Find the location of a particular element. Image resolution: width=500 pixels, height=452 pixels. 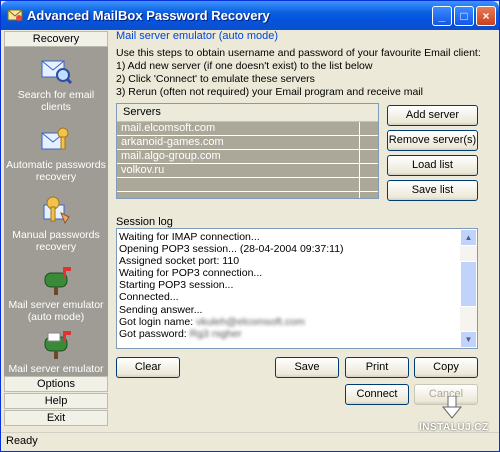

add-server-button: Add server is located at coordinates (432, 115).